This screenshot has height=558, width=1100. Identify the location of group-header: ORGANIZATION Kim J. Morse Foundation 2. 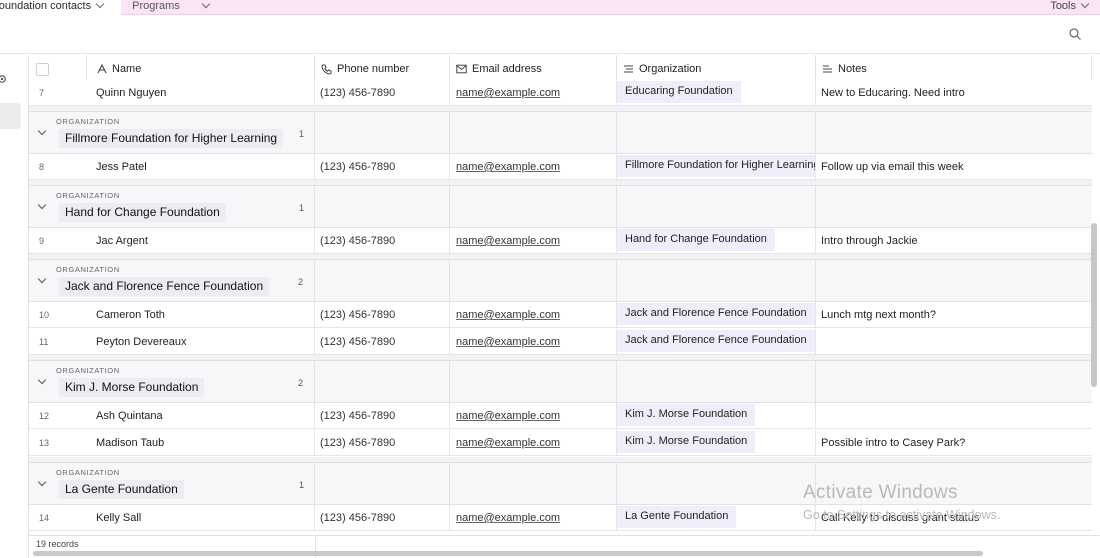
(560, 382).